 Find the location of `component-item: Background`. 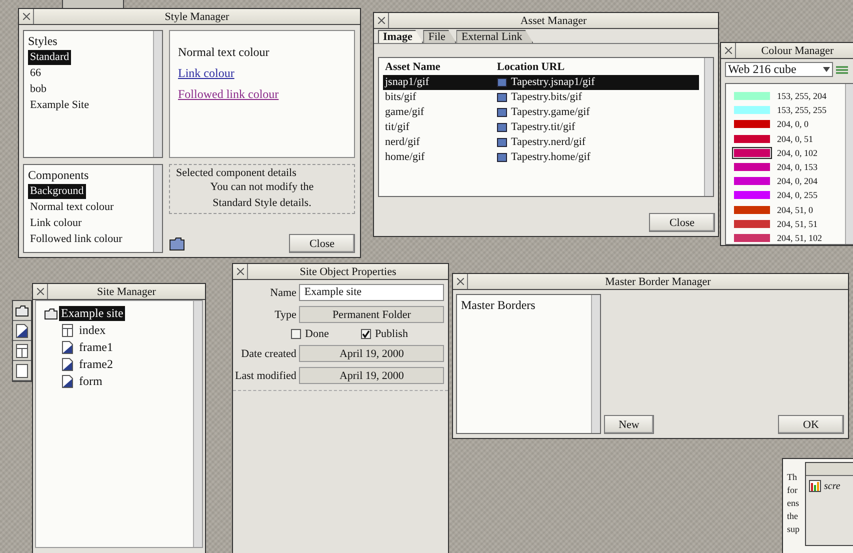

component-item: Background is located at coordinates (57, 191).